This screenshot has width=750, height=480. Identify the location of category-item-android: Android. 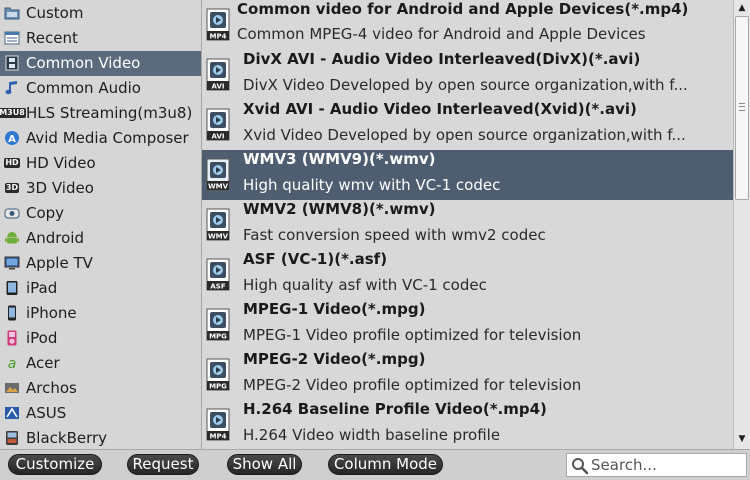
(100, 238).